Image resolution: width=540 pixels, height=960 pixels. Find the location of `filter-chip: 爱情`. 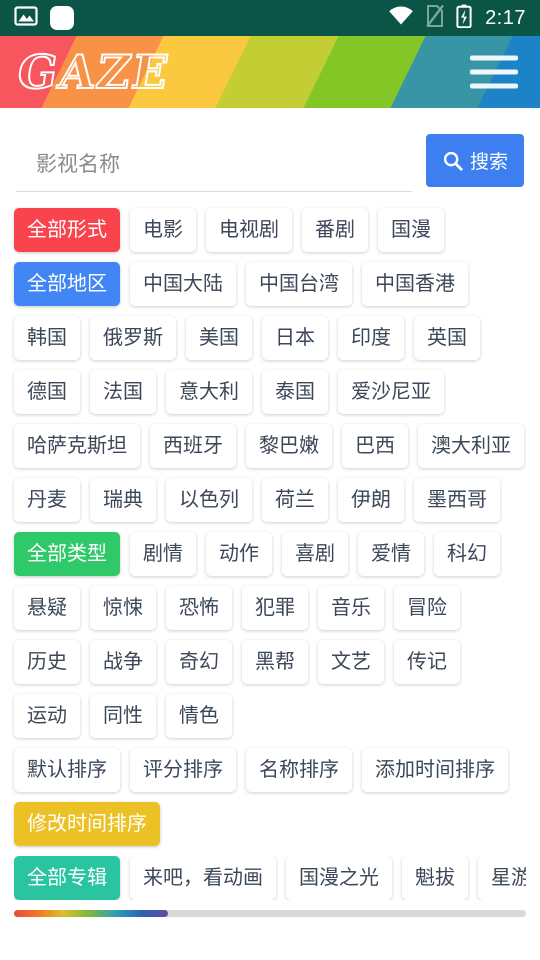

filter-chip: 爱情 is located at coordinates (391, 554).